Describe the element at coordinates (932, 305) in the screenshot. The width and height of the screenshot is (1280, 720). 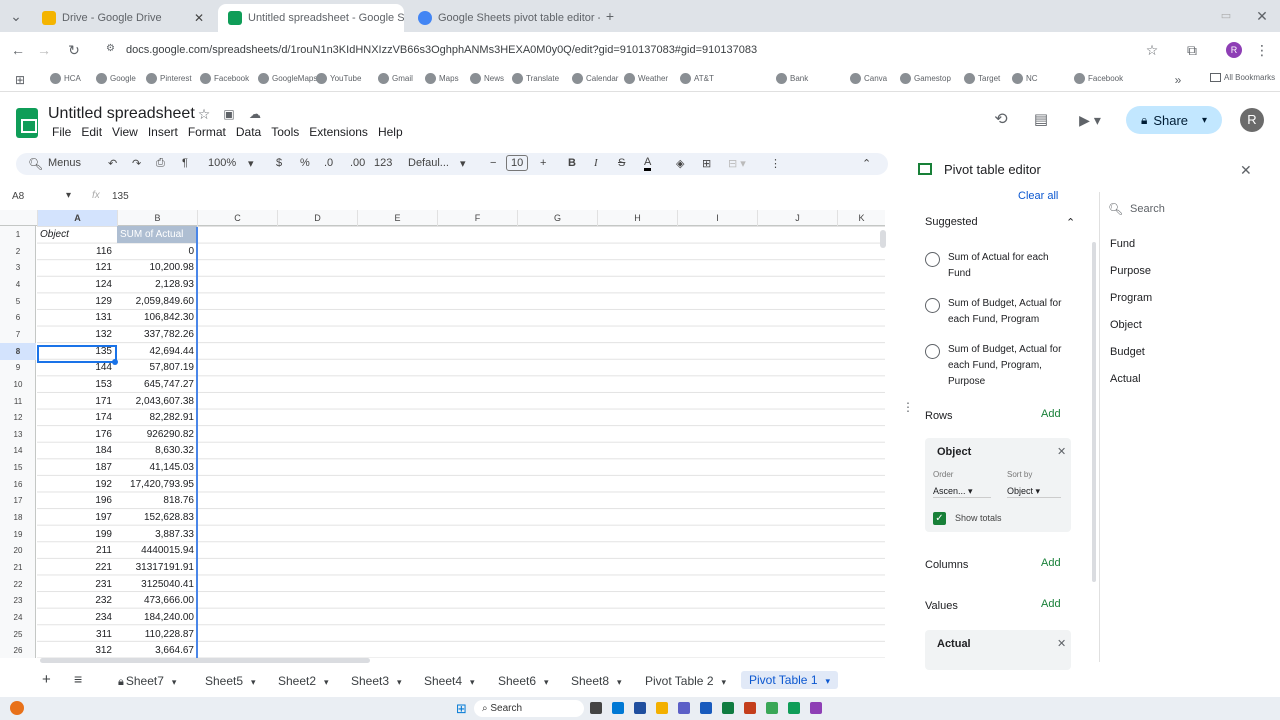
I see `suggestion-radio` at that location.